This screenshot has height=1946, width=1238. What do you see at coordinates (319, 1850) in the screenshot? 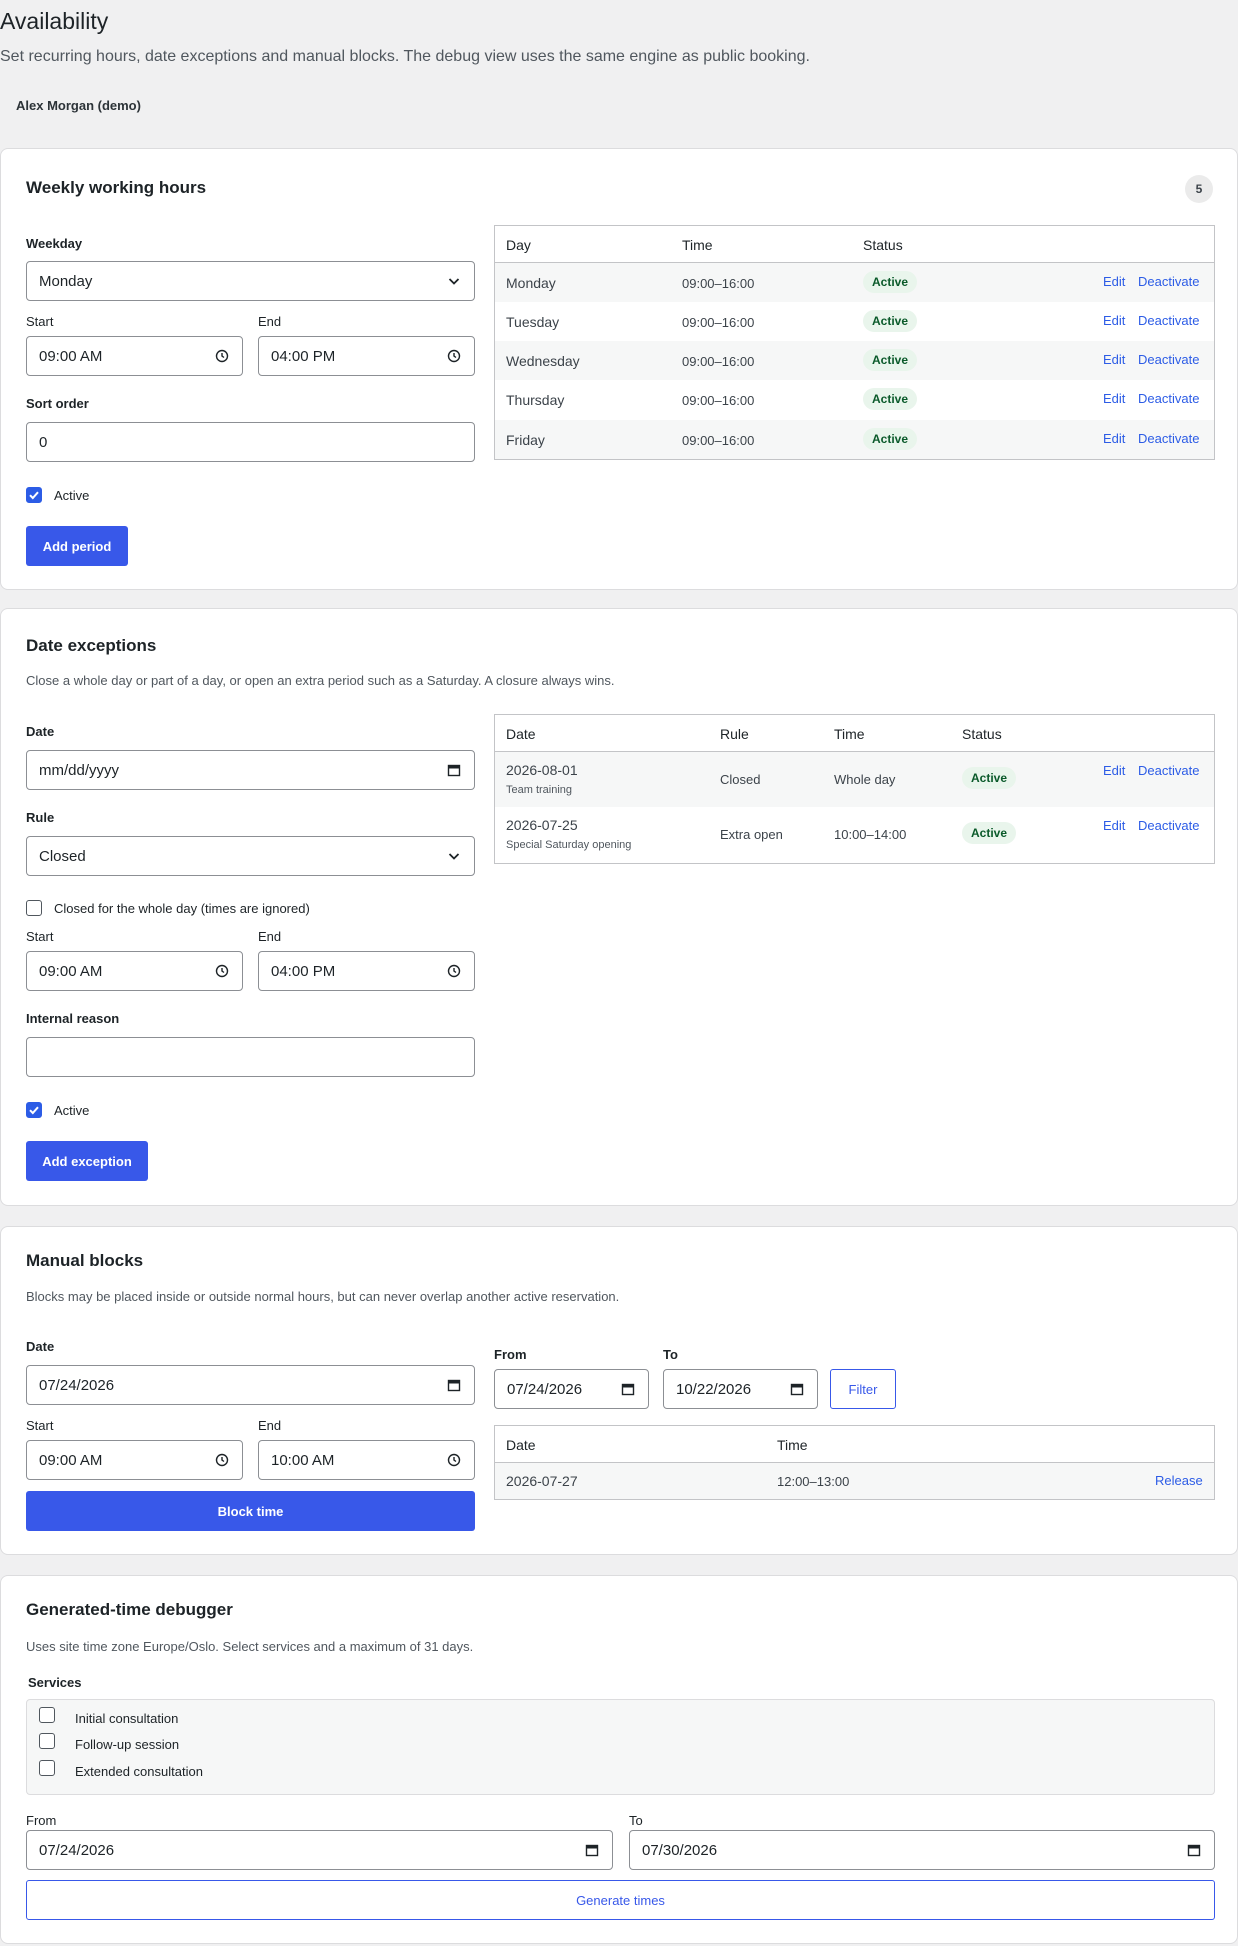
I see `debug-from-input: 07/24/2026` at bounding box center [319, 1850].